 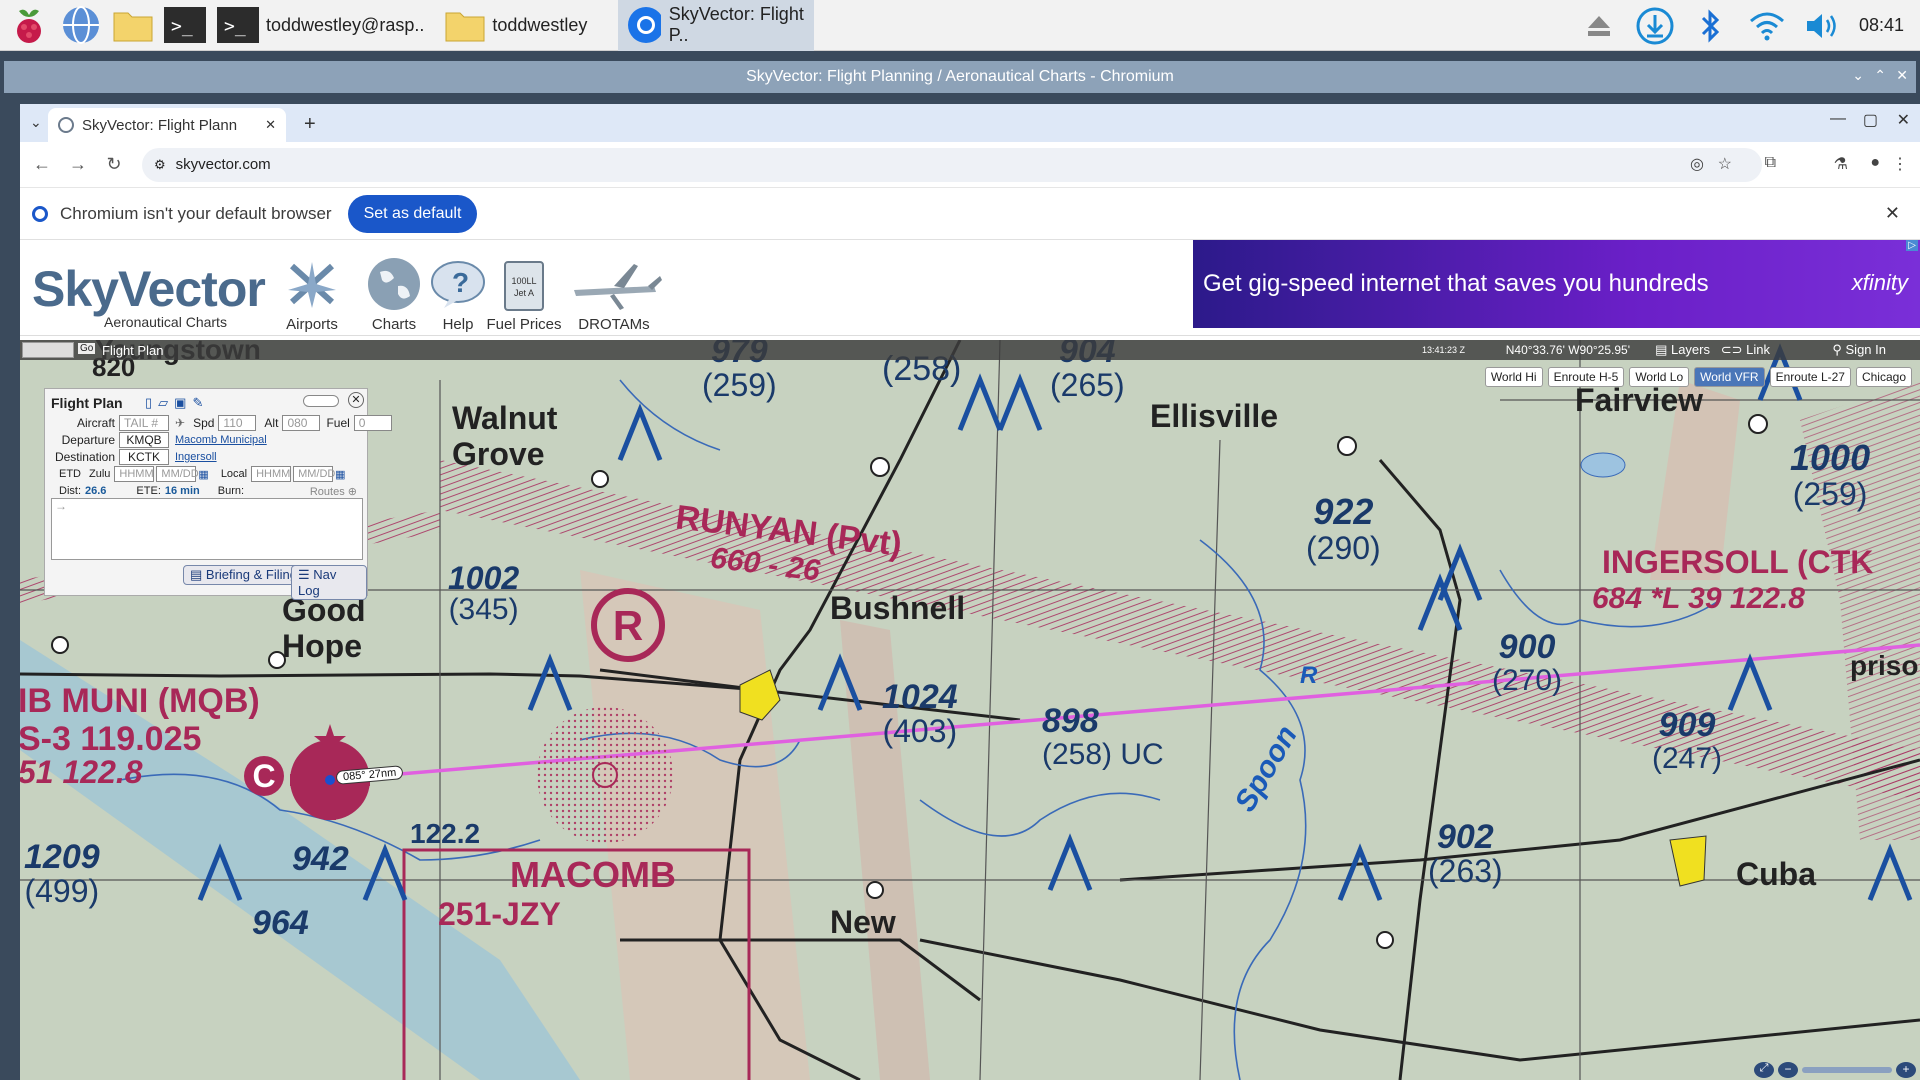 I want to click on plus-circle-icon: ⊕, so click(x=352, y=491).